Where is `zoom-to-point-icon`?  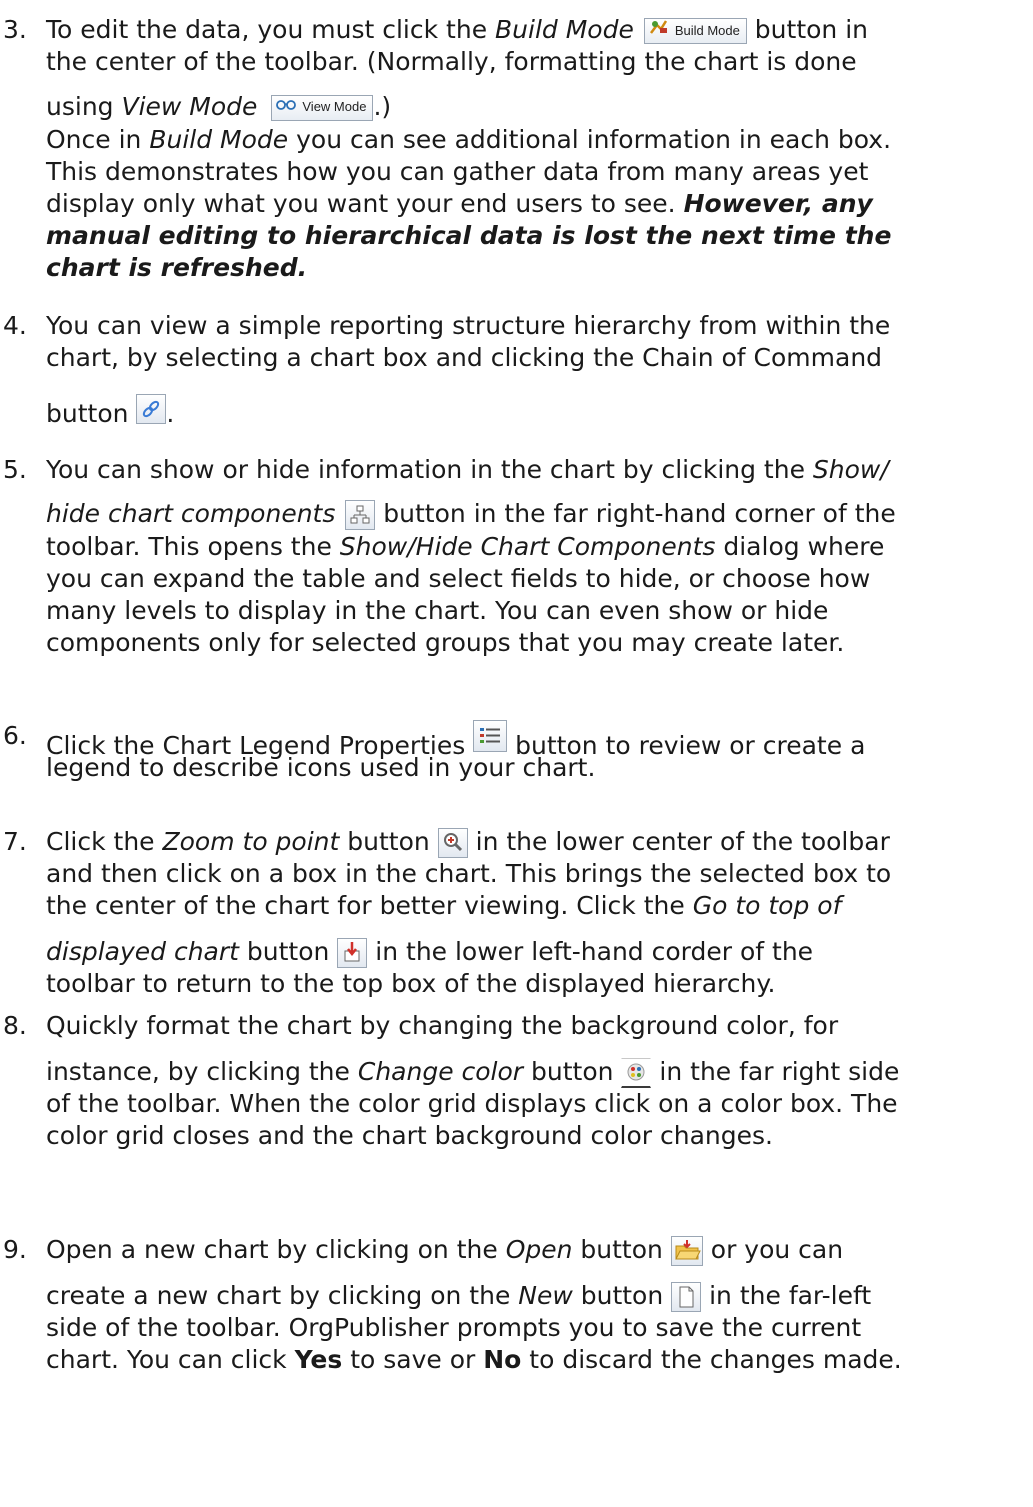
zoom-to-point-icon is located at coordinates (452, 843).